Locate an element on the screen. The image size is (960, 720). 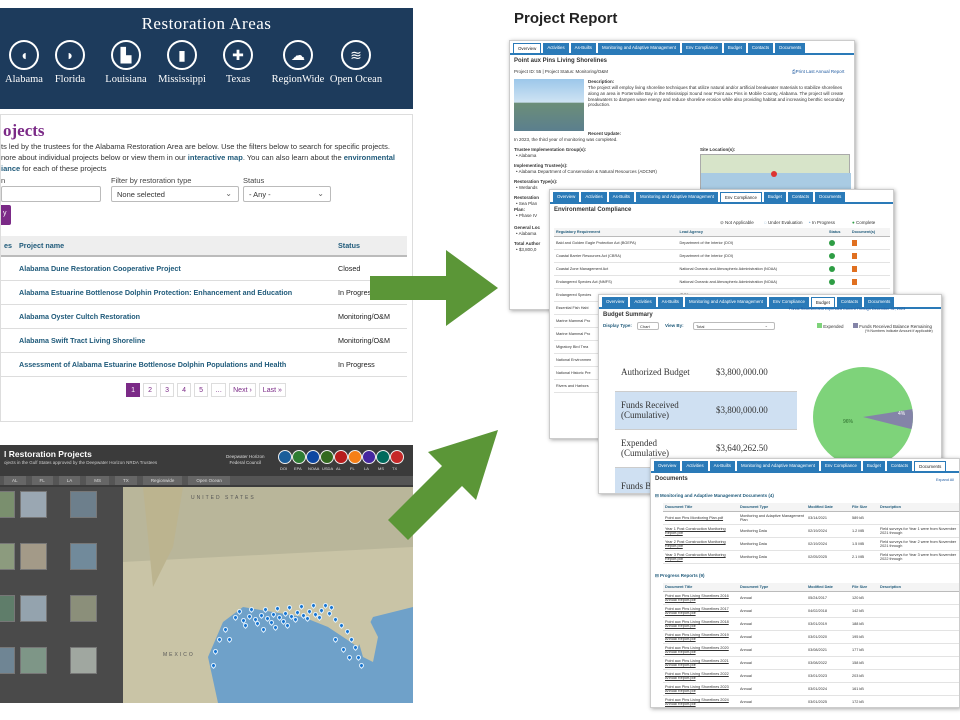
state-link-louisiana: ▙ Louisiana is located at coordinates (126, 62).